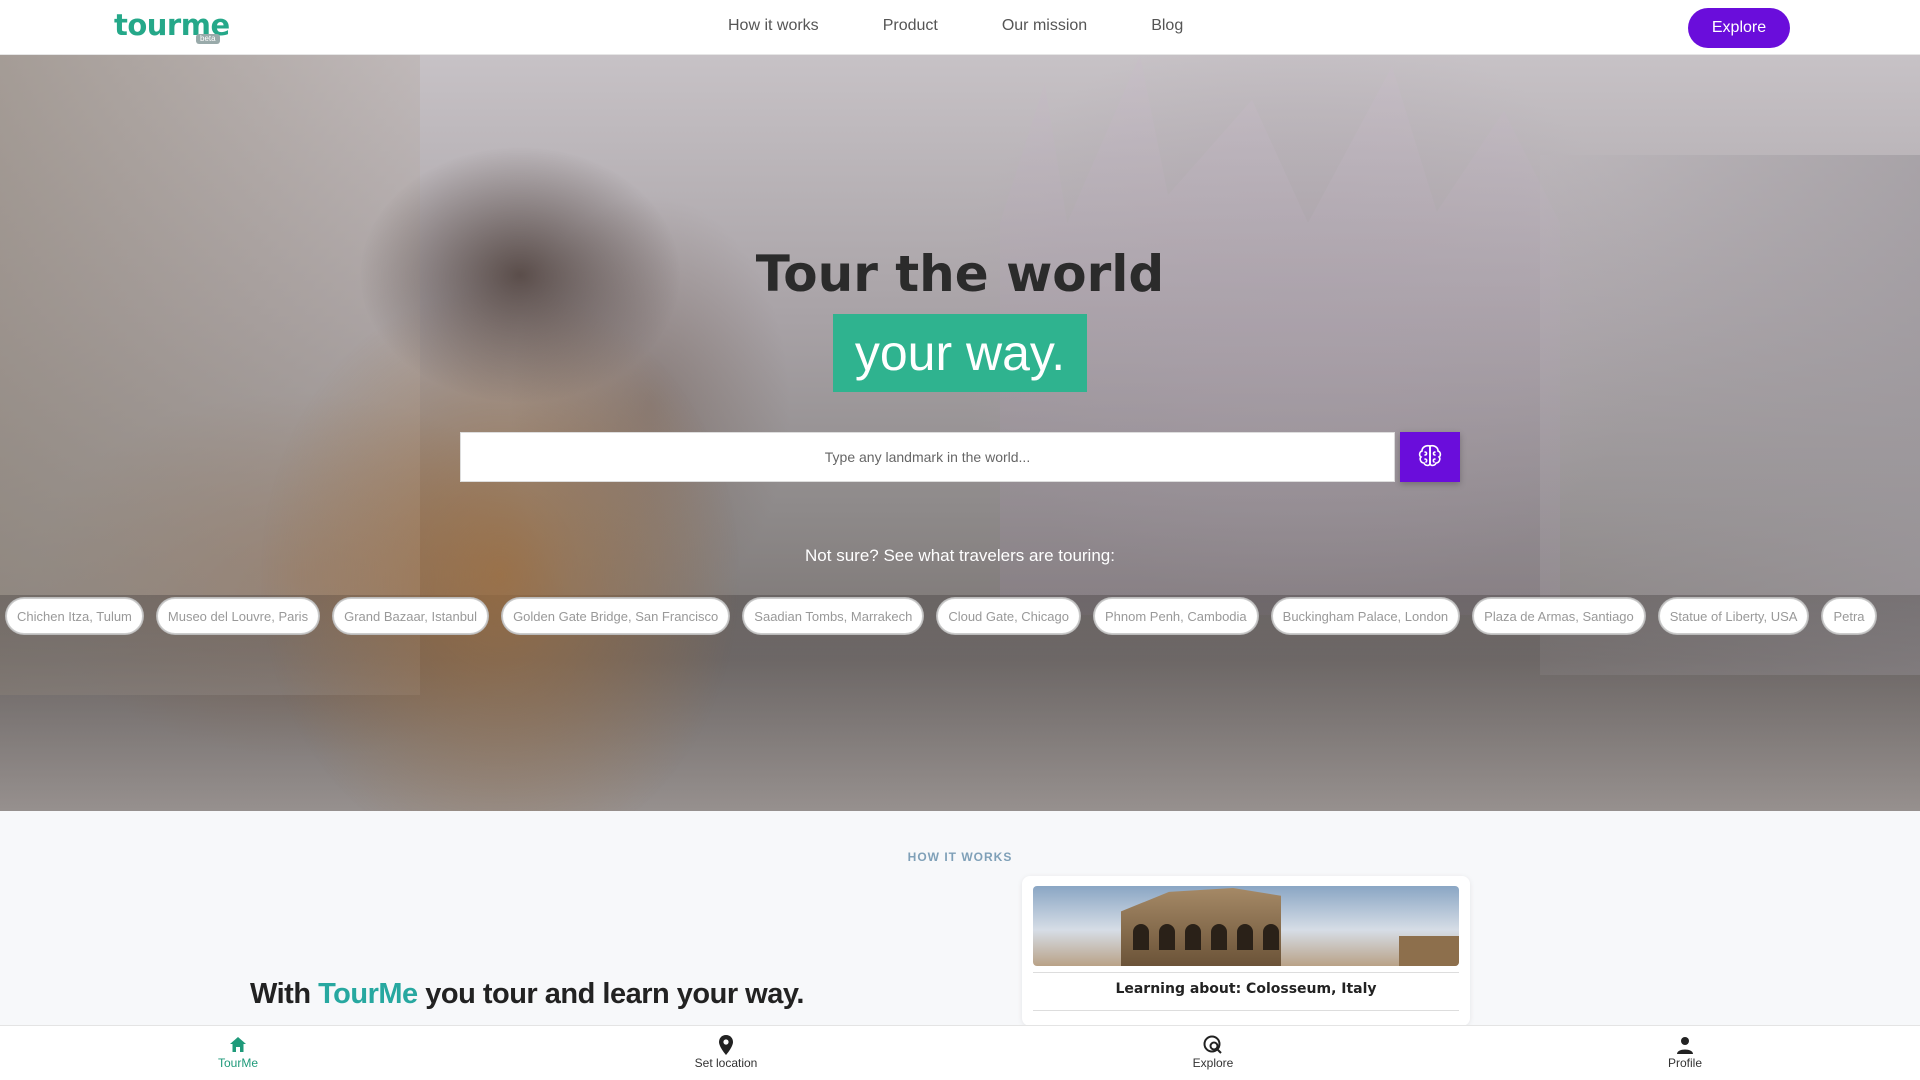  I want to click on tour-preview-card: Learning about: Colosseum, Italy, so click(1246, 951).